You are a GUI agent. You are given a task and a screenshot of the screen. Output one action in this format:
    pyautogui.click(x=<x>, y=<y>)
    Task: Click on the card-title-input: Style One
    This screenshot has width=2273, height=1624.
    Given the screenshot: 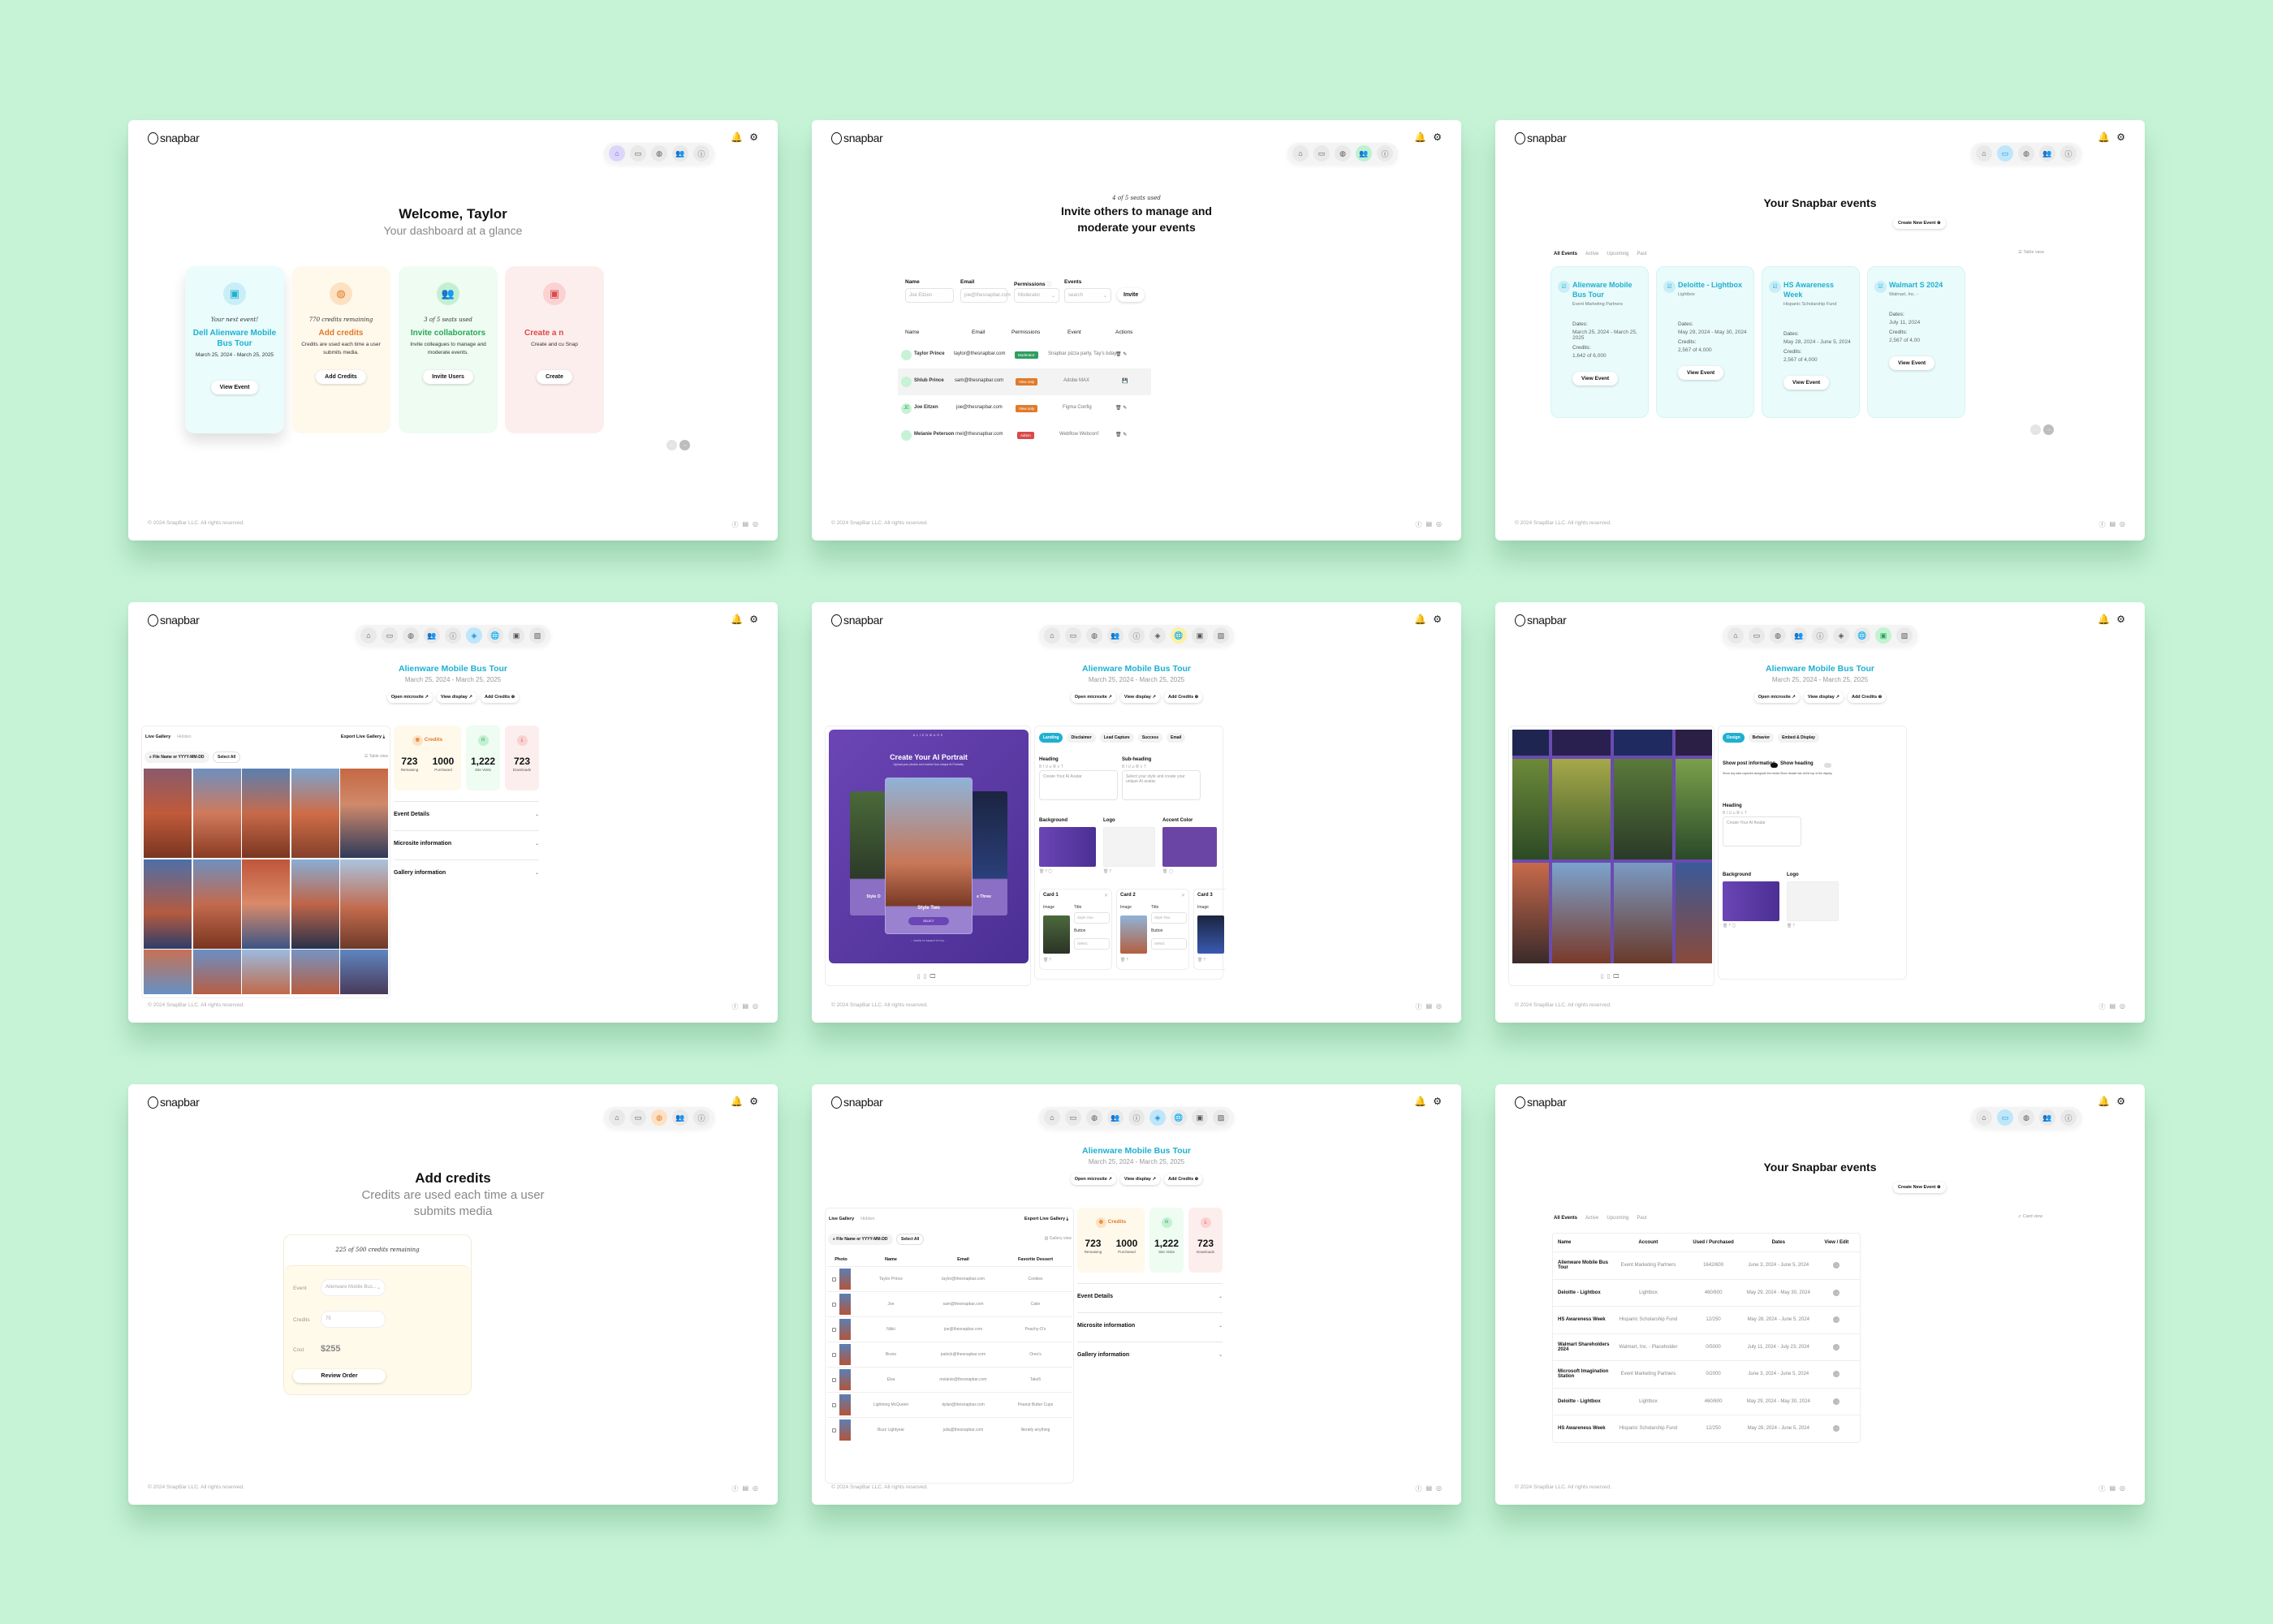 What is the action you would take?
    pyautogui.click(x=1092, y=918)
    